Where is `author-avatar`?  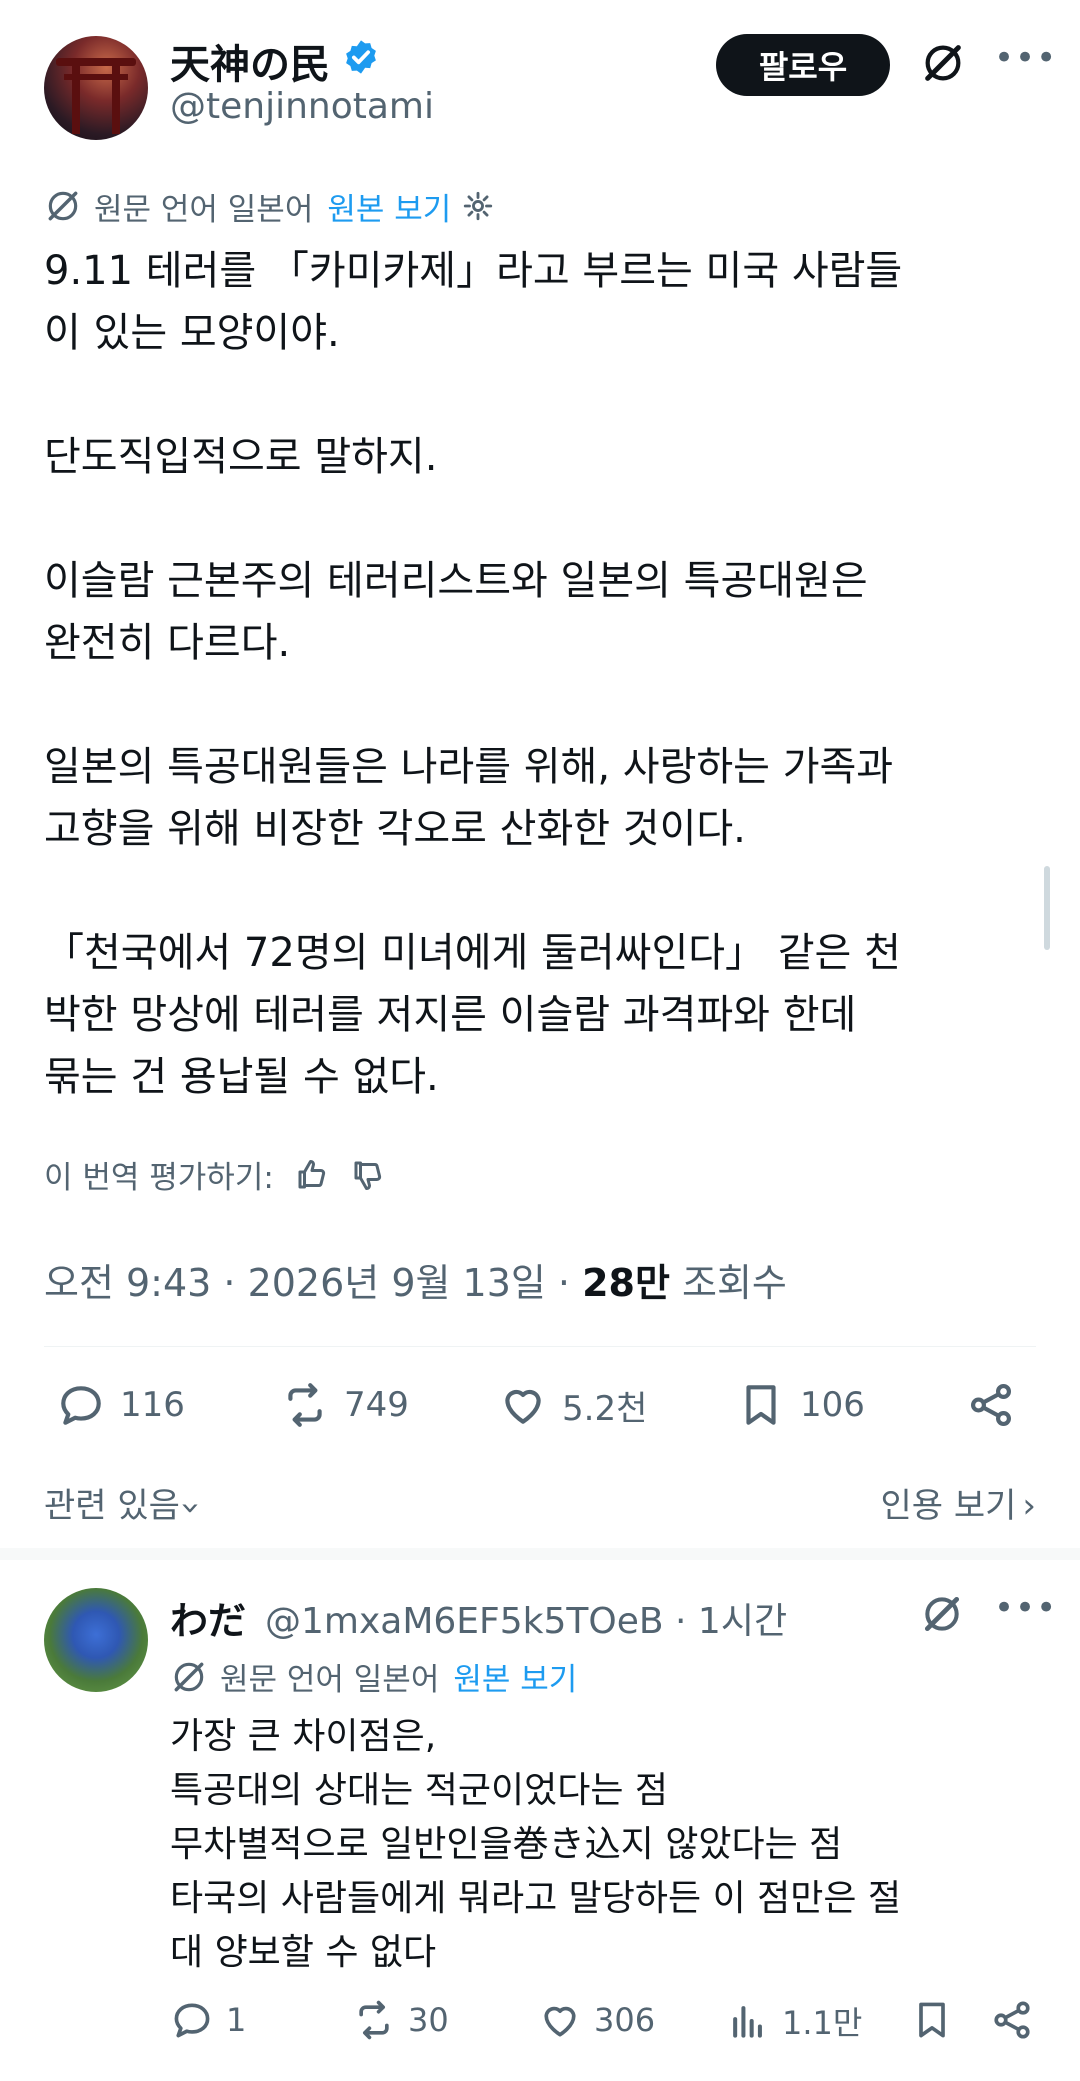
author-avatar is located at coordinates (96, 88).